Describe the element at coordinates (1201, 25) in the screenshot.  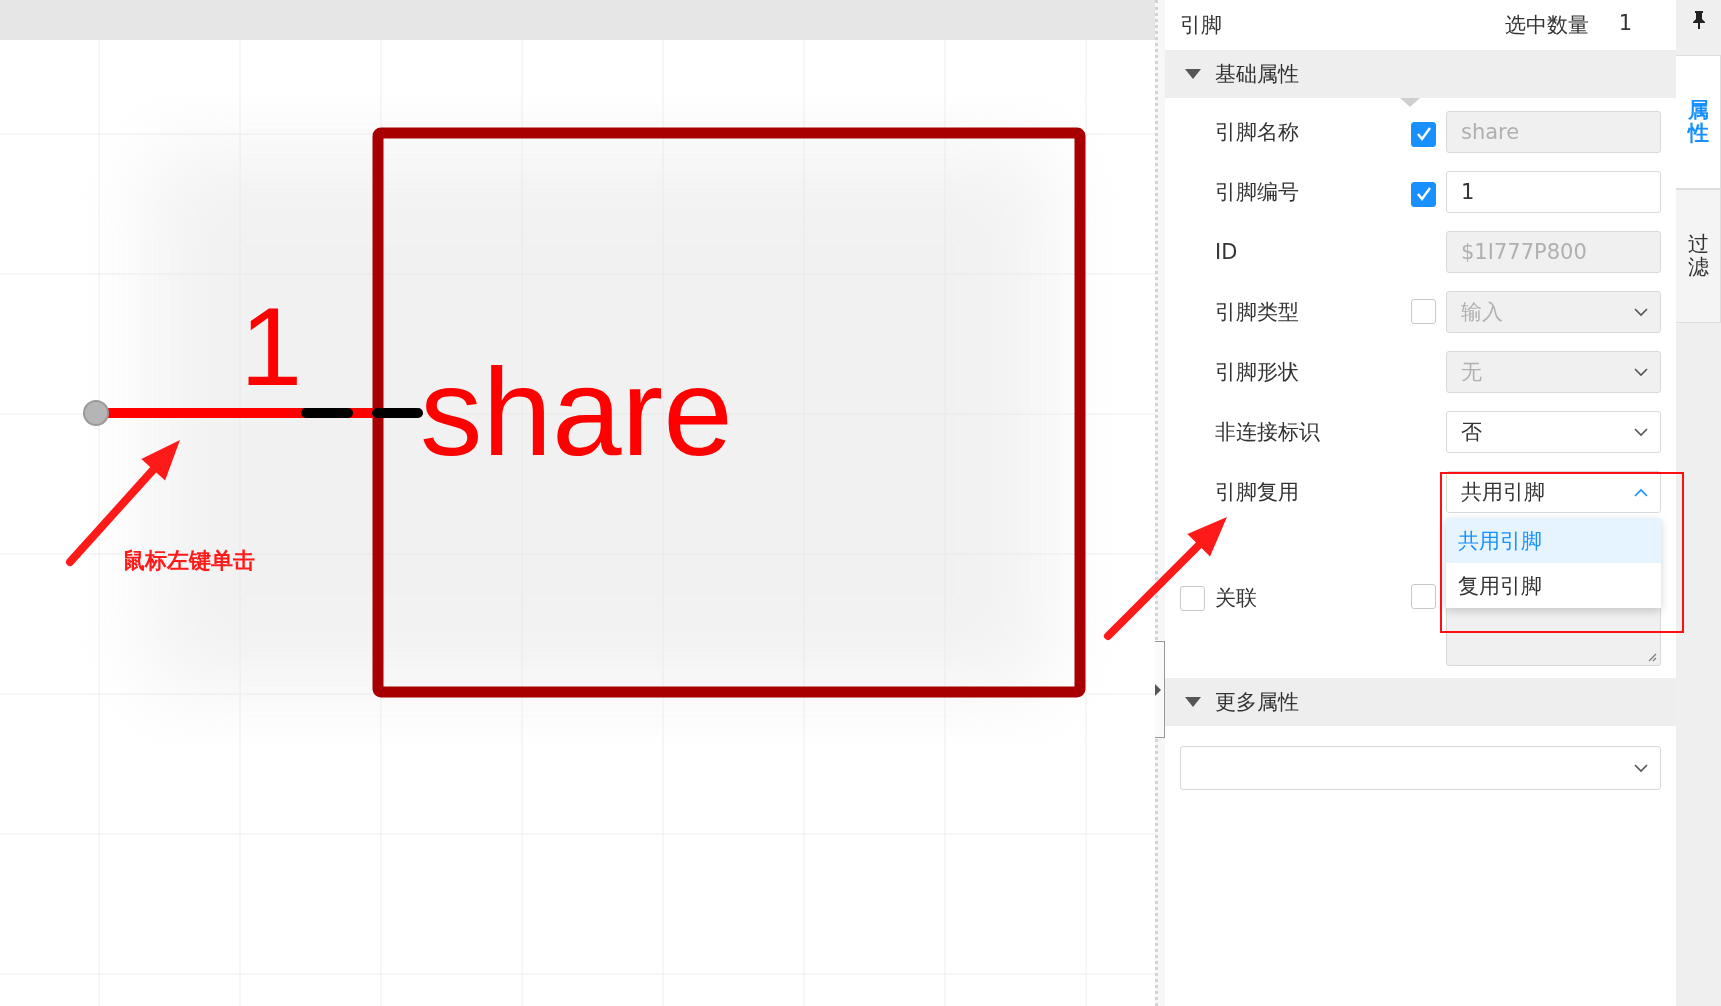
I see `panel-title: 引脚` at that location.